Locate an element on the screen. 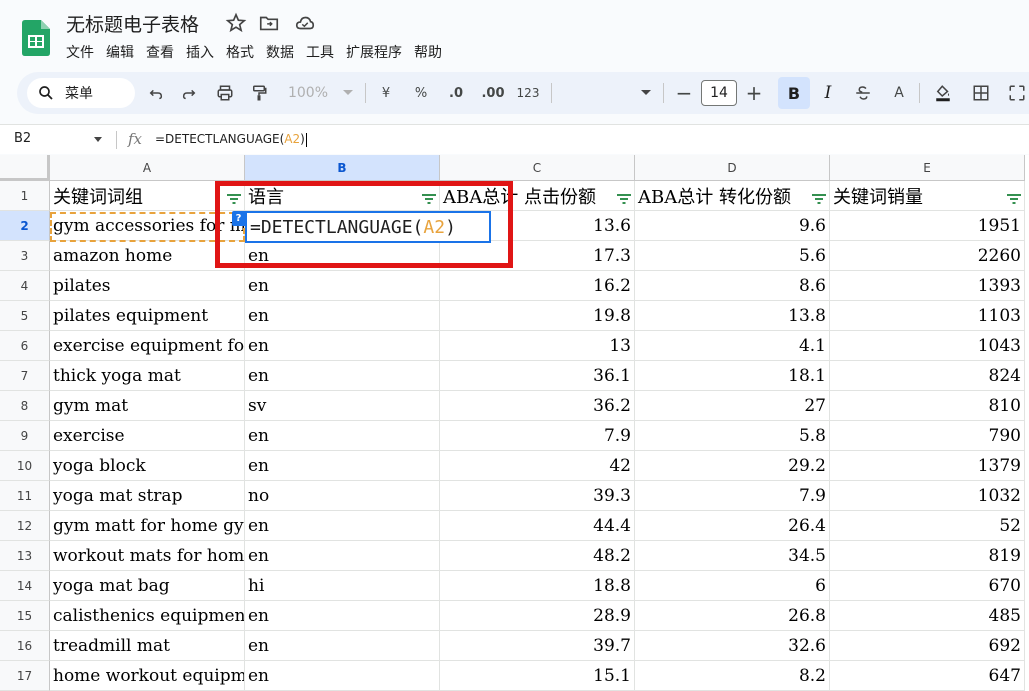  table-cell: 26.4 is located at coordinates (732, 526).